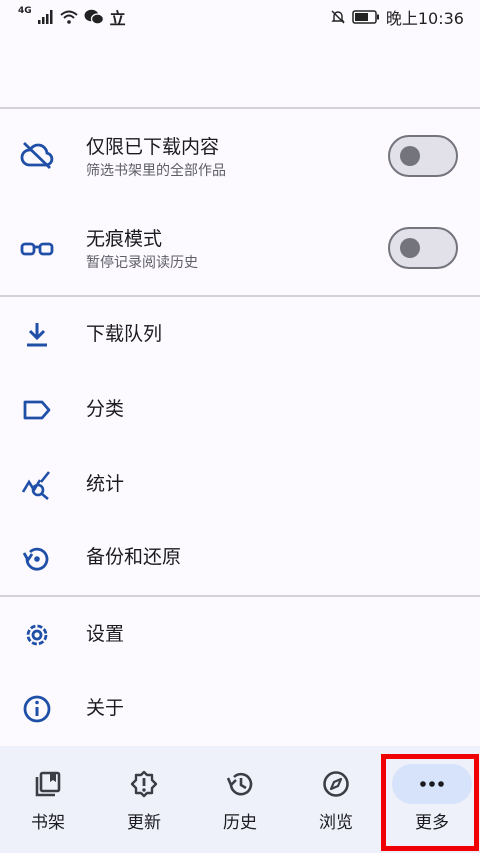 This screenshot has width=480, height=853. I want to click on nav-label-library: 书架, so click(48, 823).